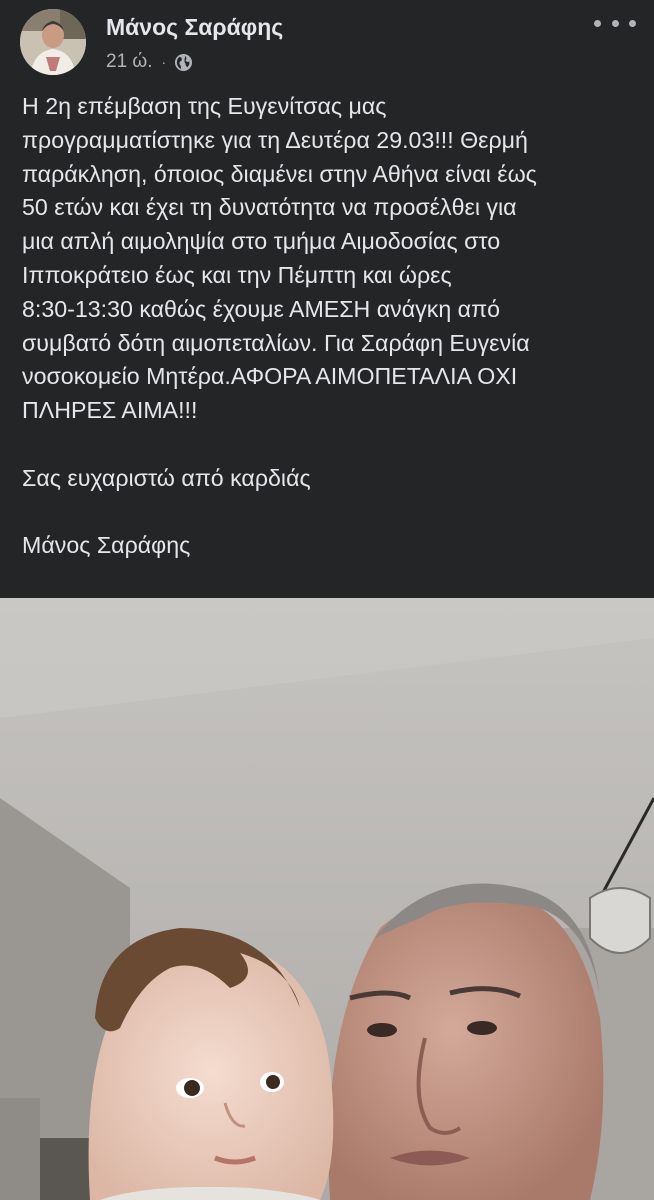  I want to click on avatar-photo, so click(53, 42).